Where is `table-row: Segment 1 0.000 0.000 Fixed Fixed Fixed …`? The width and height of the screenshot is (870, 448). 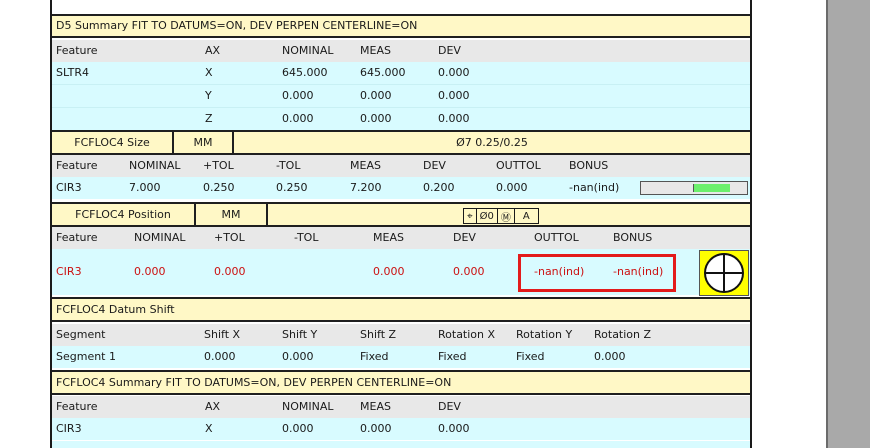 table-row: Segment 1 0.000 0.000 Fixed Fixed Fixed … is located at coordinates (401, 357).